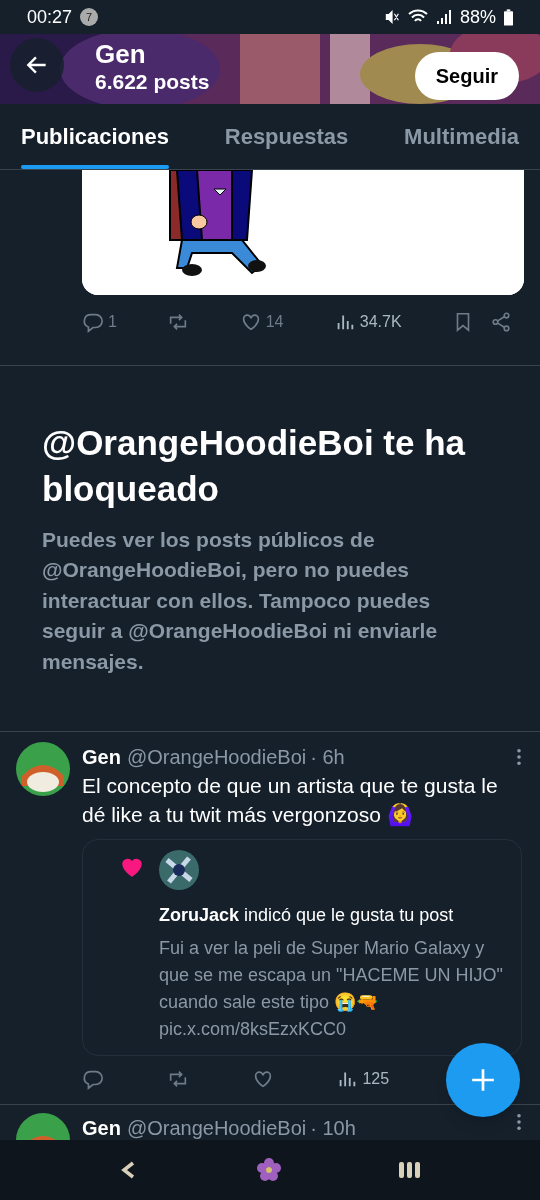  I want to click on clock: 00:27, so click(50, 17).